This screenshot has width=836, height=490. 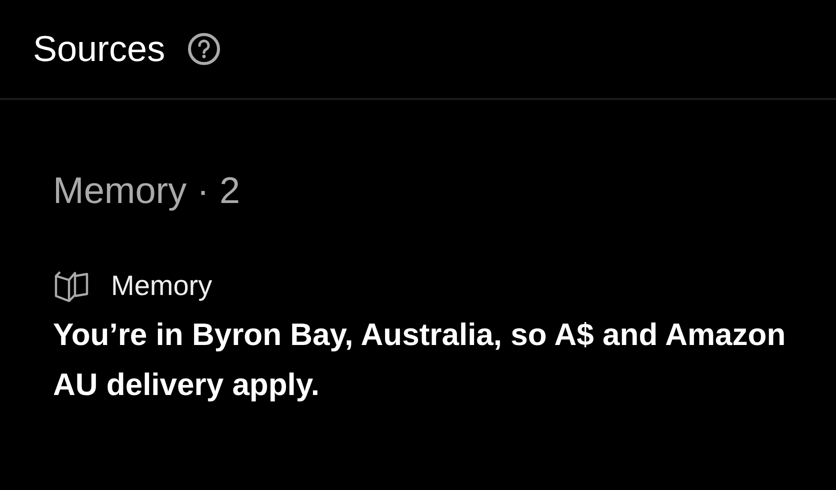 I want to click on panel-title: Sources, so click(x=99, y=49).